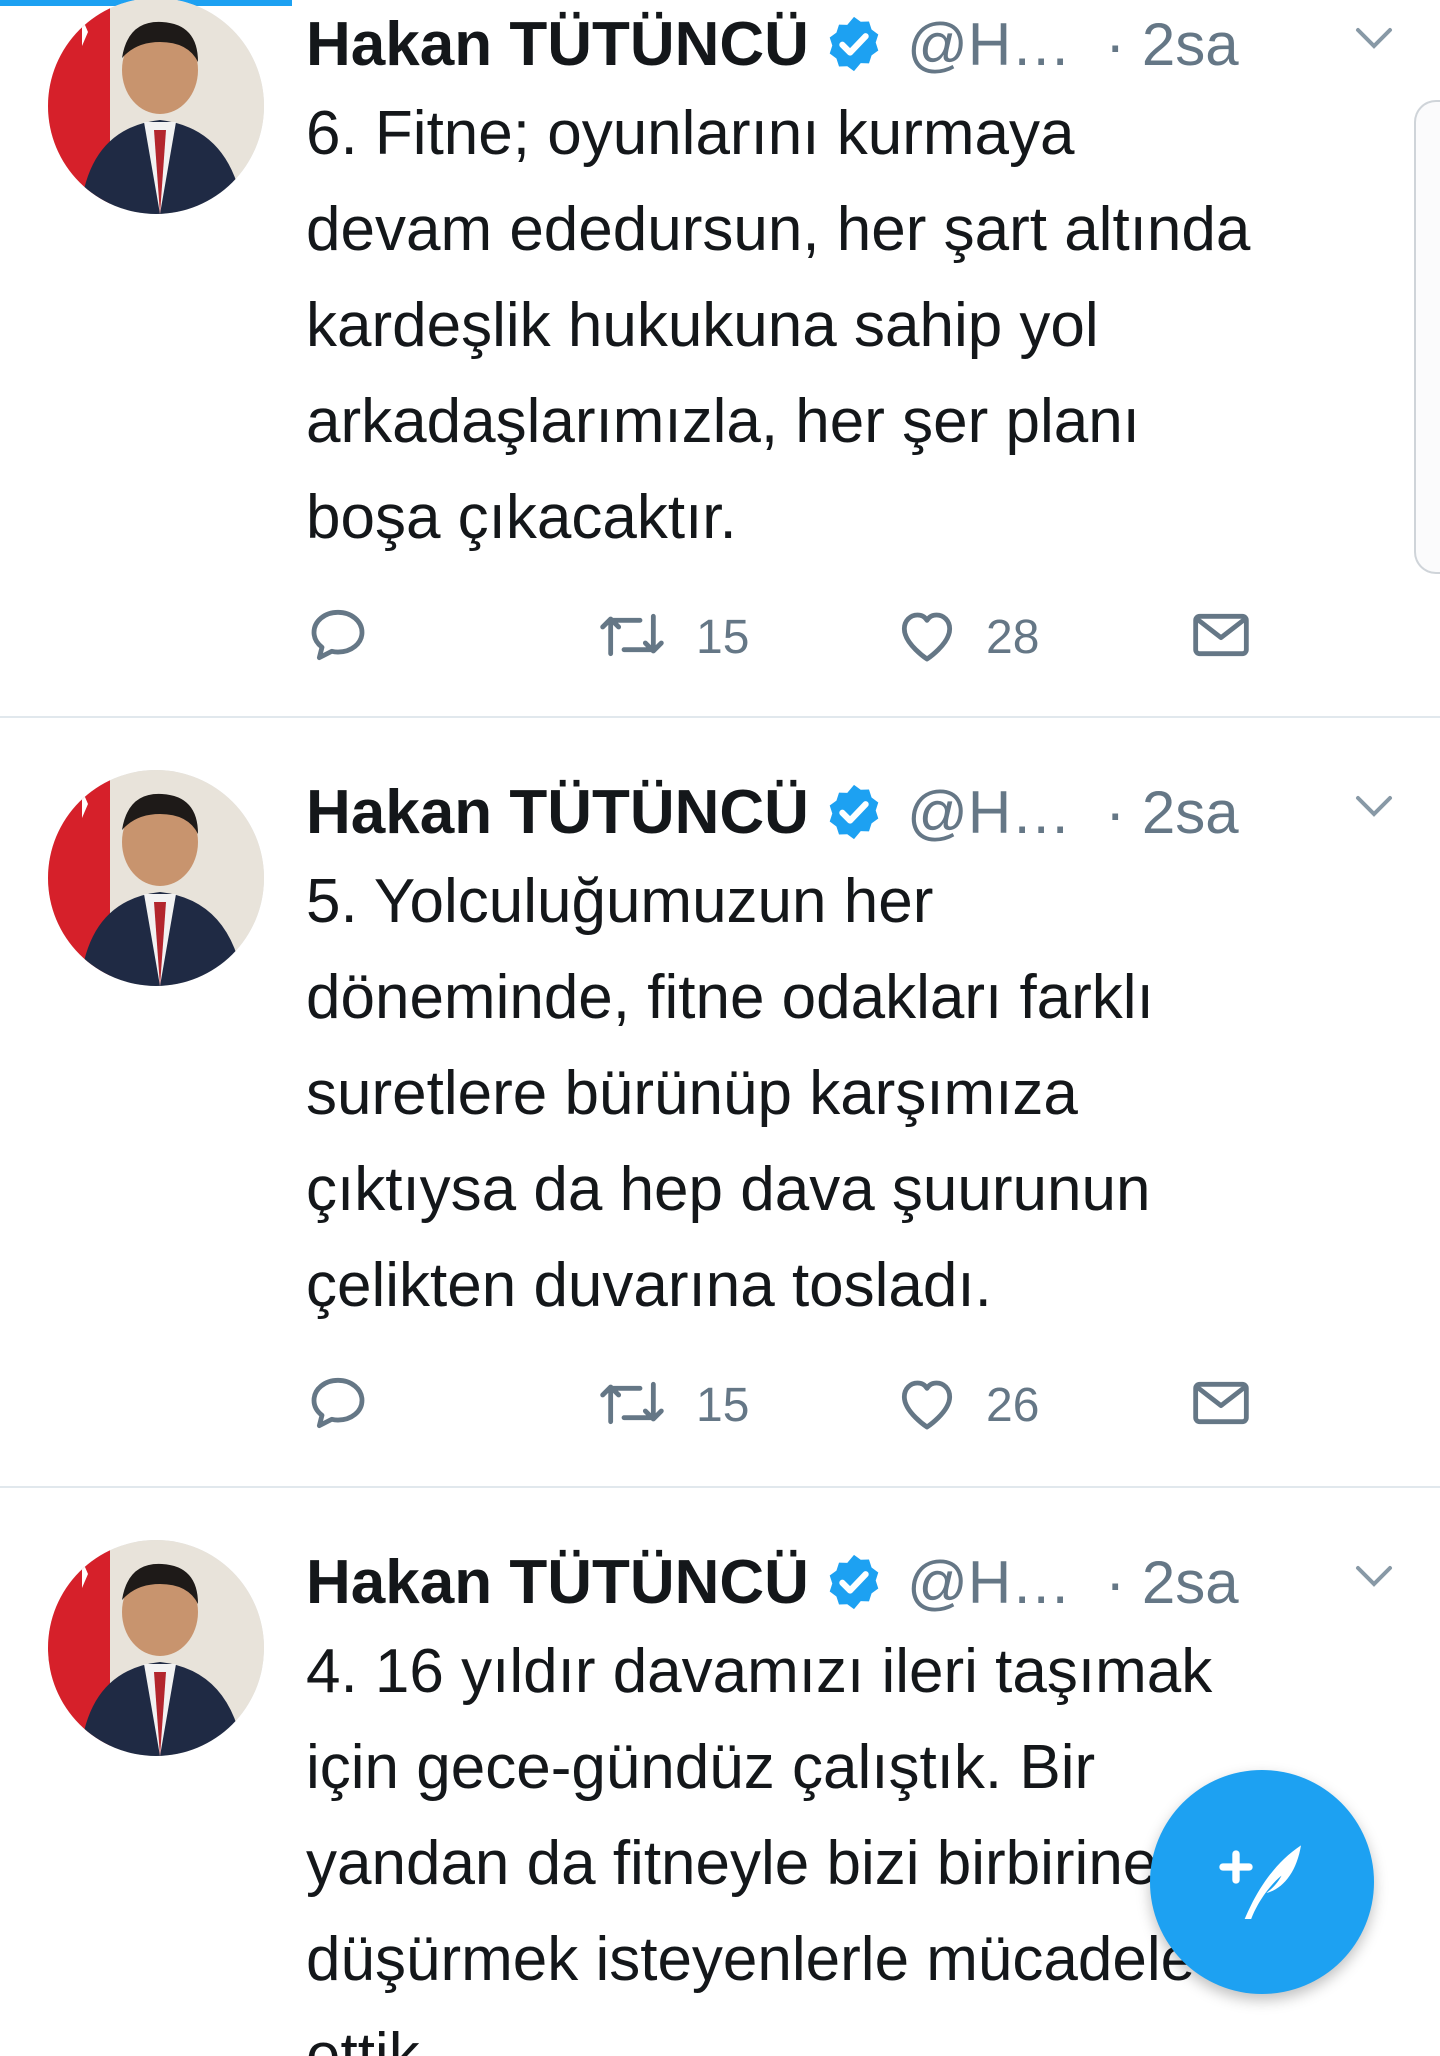 The image size is (1440, 2056). I want to click on like-button: 26, so click(966, 1405).